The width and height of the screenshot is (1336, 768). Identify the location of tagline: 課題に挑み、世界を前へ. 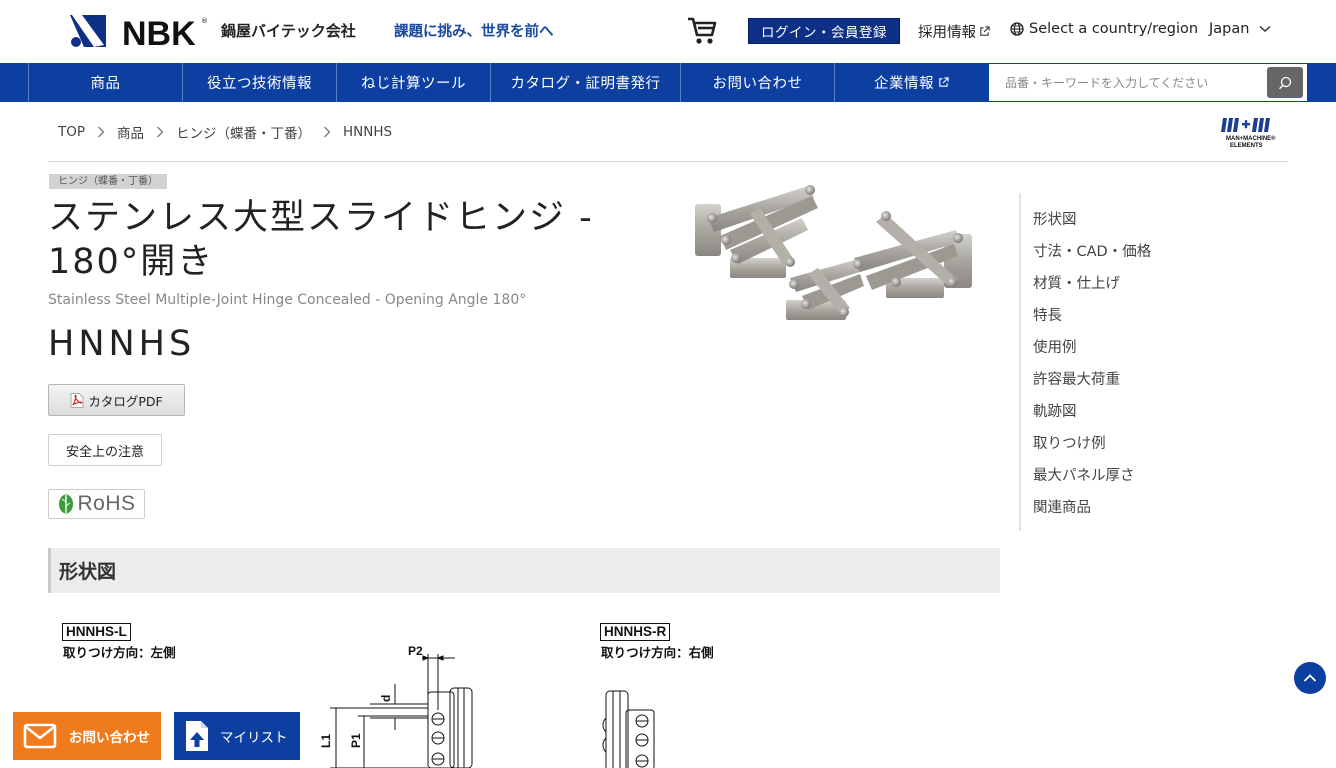
(474, 32).